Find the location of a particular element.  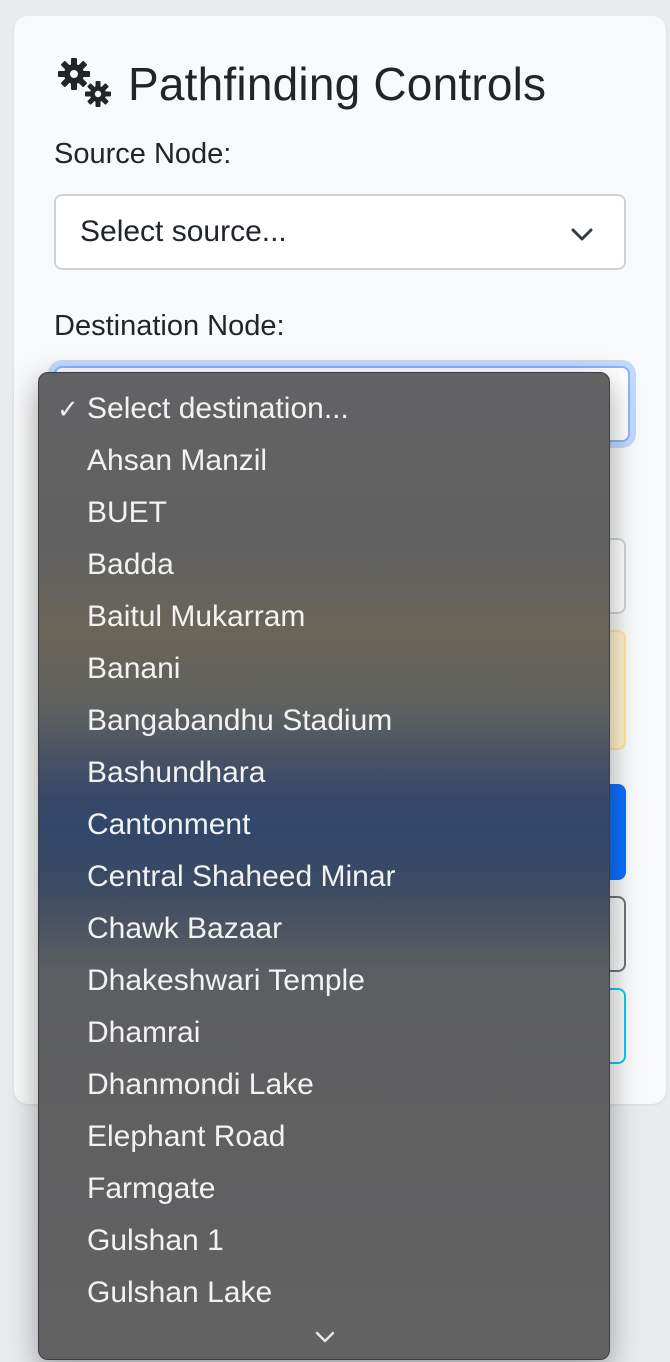

chevron-down-icon is located at coordinates (582, 234).